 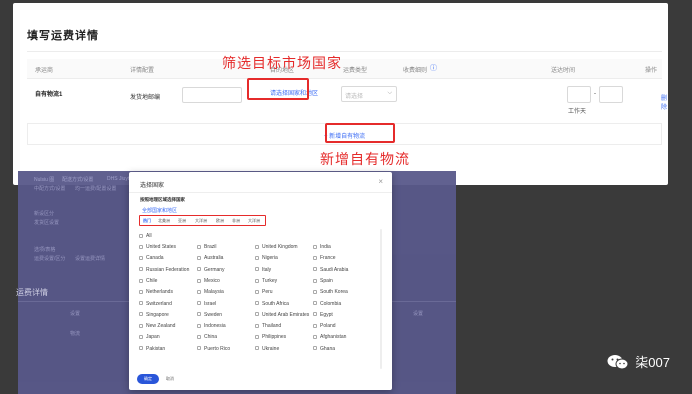 What do you see at coordinates (157, 247) in the screenshot?
I see `country-option: United States` at bounding box center [157, 247].